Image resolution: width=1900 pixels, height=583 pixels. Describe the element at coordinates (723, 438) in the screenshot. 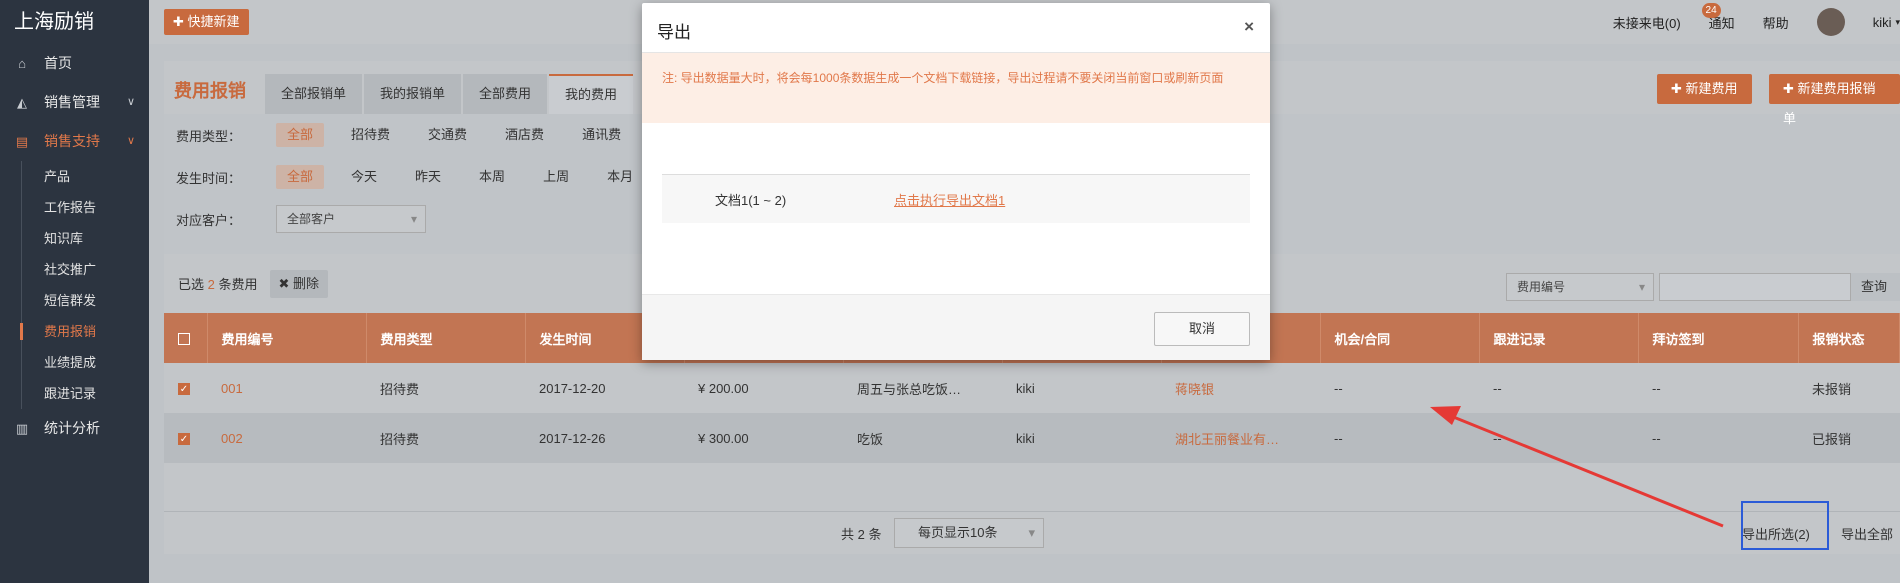

I see `table-cell: ¥ 300.00` at that location.